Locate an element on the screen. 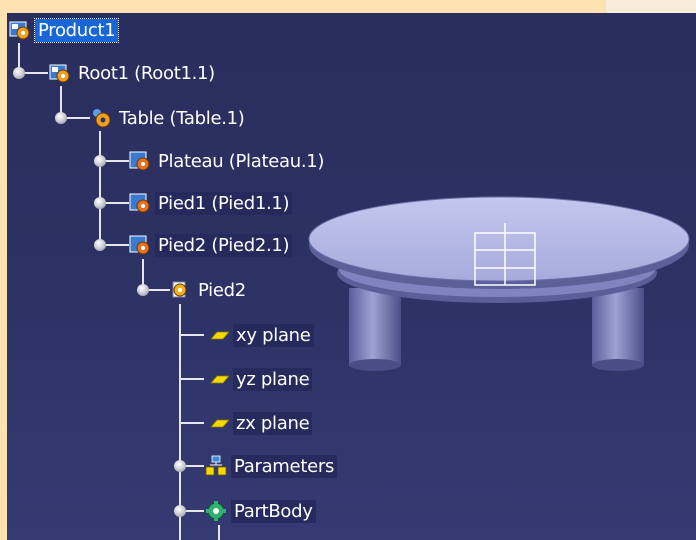  tree-node-plateau: Plateau (Plateau.1) is located at coordinates (228, 161).